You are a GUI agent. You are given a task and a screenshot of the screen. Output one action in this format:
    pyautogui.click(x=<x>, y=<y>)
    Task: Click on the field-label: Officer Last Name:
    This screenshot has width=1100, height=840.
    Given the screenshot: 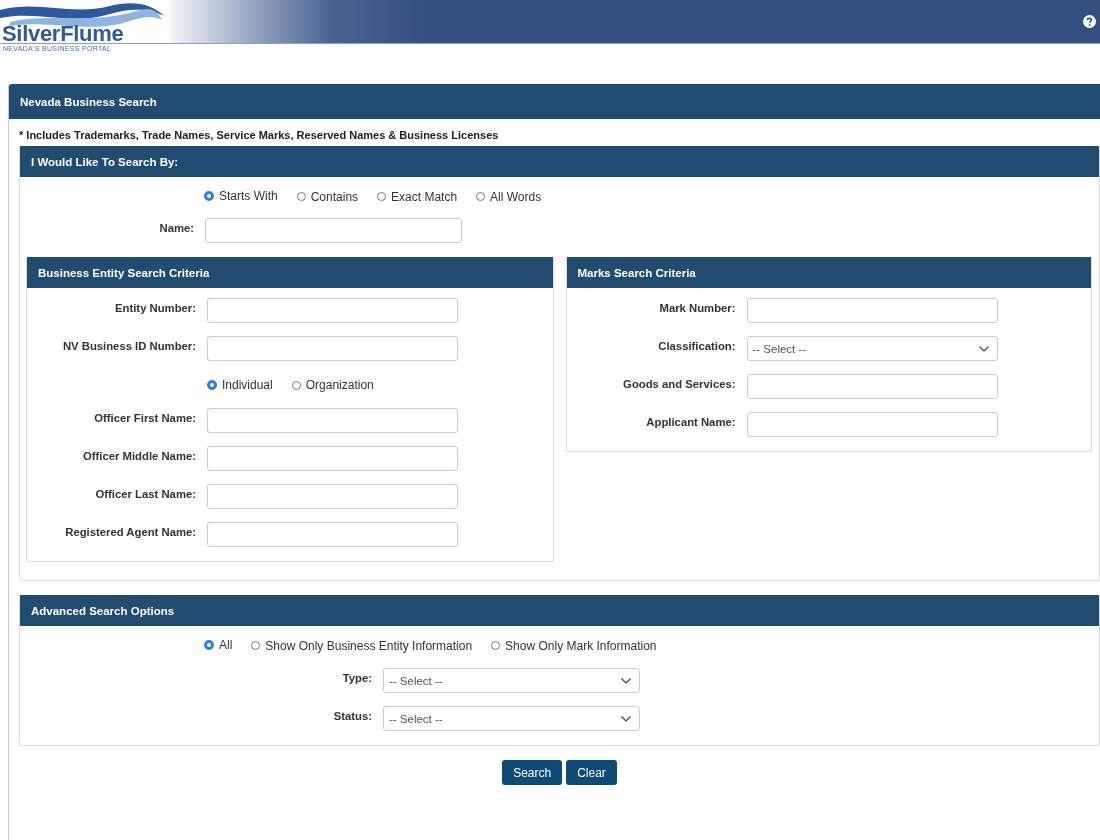 What is the action you would take?
    pyautogui.click(x=145, y=493)
    